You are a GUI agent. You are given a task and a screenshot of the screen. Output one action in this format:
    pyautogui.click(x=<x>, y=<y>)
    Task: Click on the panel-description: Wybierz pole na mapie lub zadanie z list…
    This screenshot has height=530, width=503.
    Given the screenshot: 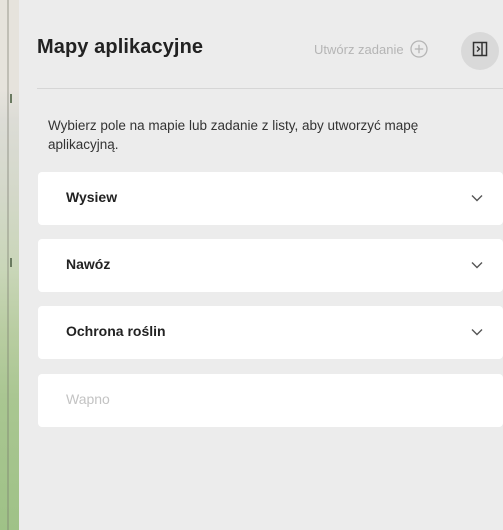 What is the action you would take?
    pyautogui.click(x=233, y=135)
    